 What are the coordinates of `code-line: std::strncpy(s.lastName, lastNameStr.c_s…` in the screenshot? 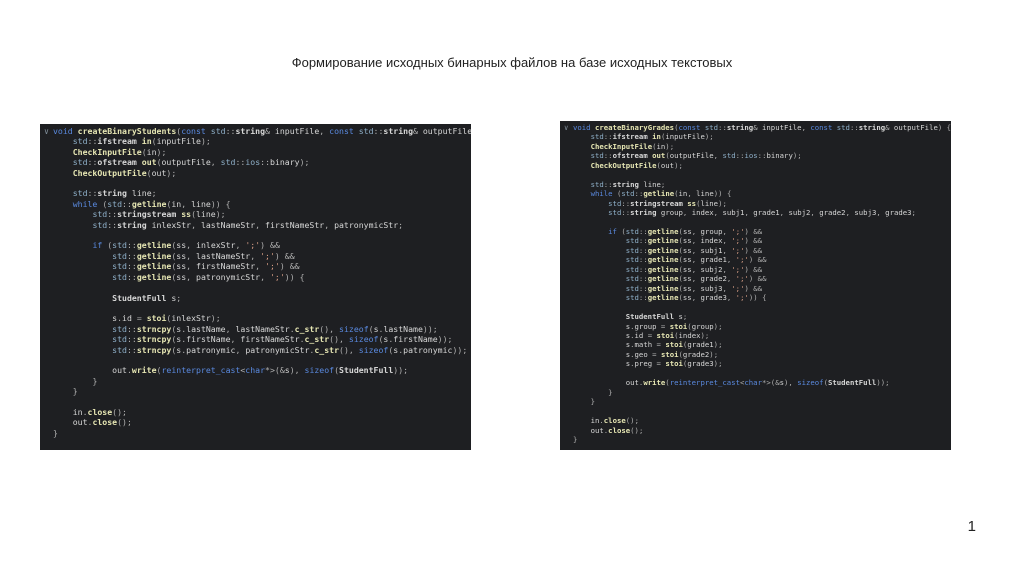 It's located at (275, 328).